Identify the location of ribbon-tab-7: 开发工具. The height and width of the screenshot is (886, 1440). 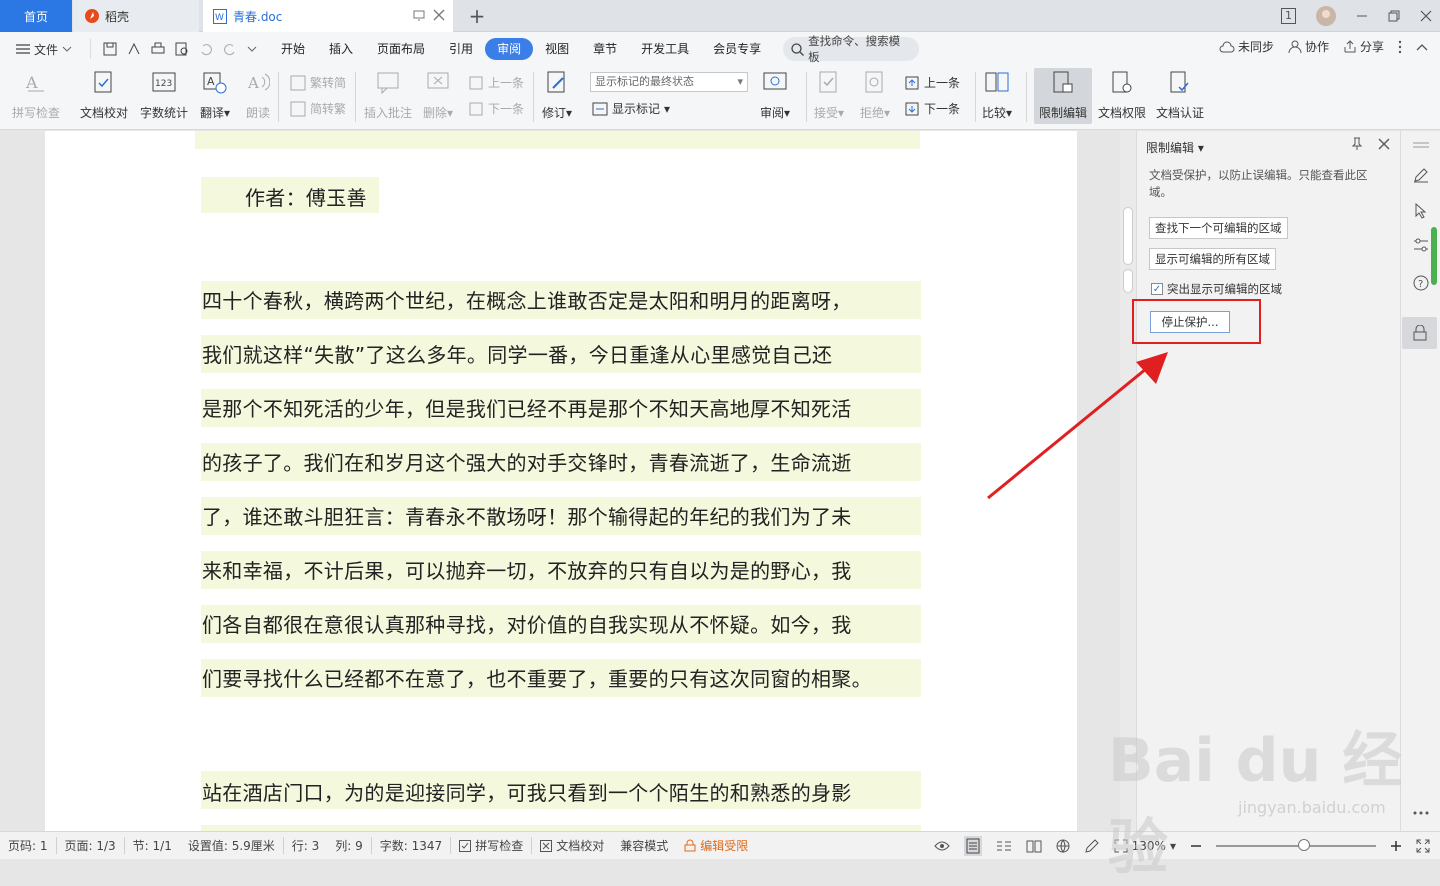
(665, 49).